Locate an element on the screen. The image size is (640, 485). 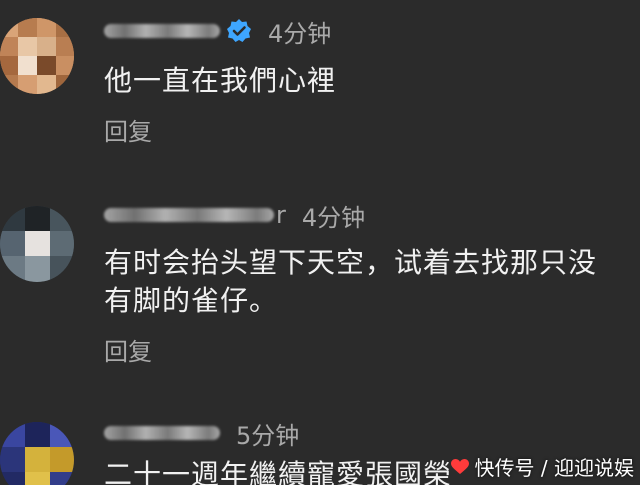
verified-badge-icon is located at coordinates (239, 30).